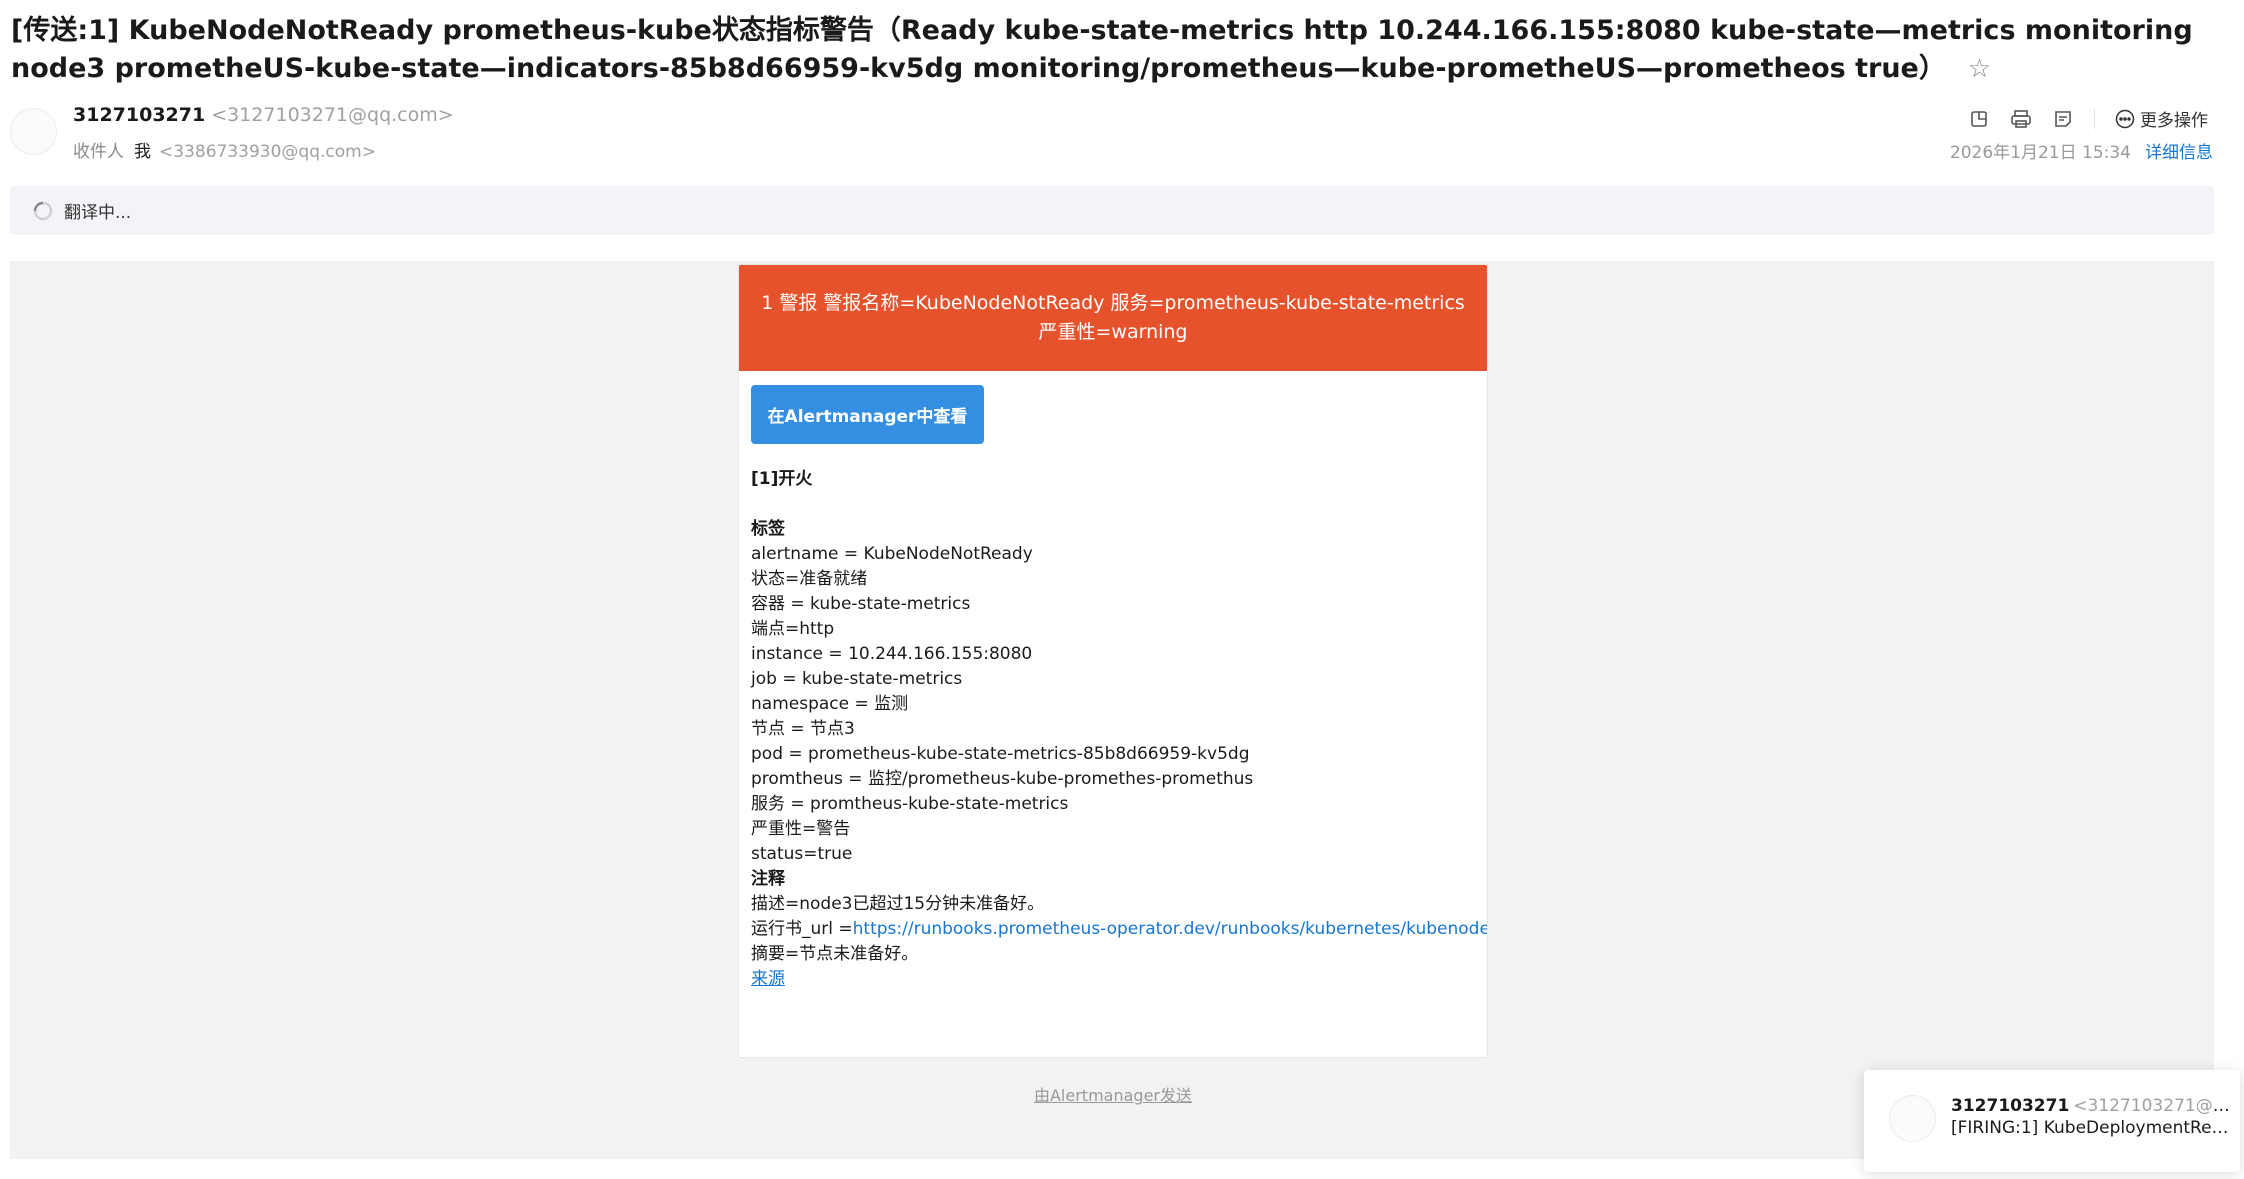  I want to click on labels-heading: 标签, so click(768, 529).